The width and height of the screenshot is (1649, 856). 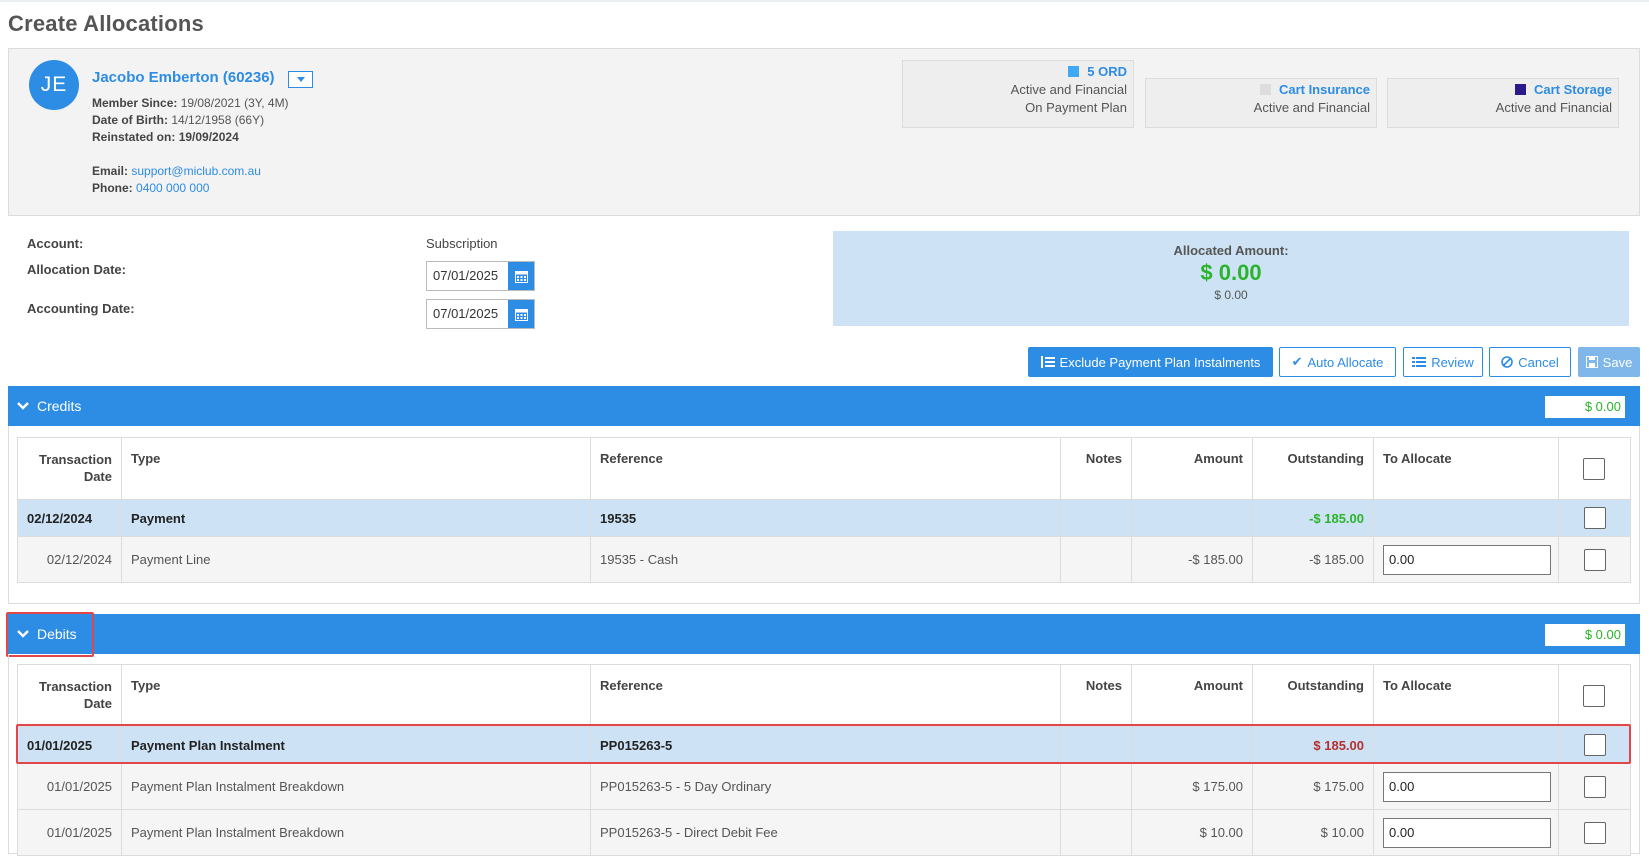 I want to click on credits-toggle: Credits, so click(x=44, y=406).